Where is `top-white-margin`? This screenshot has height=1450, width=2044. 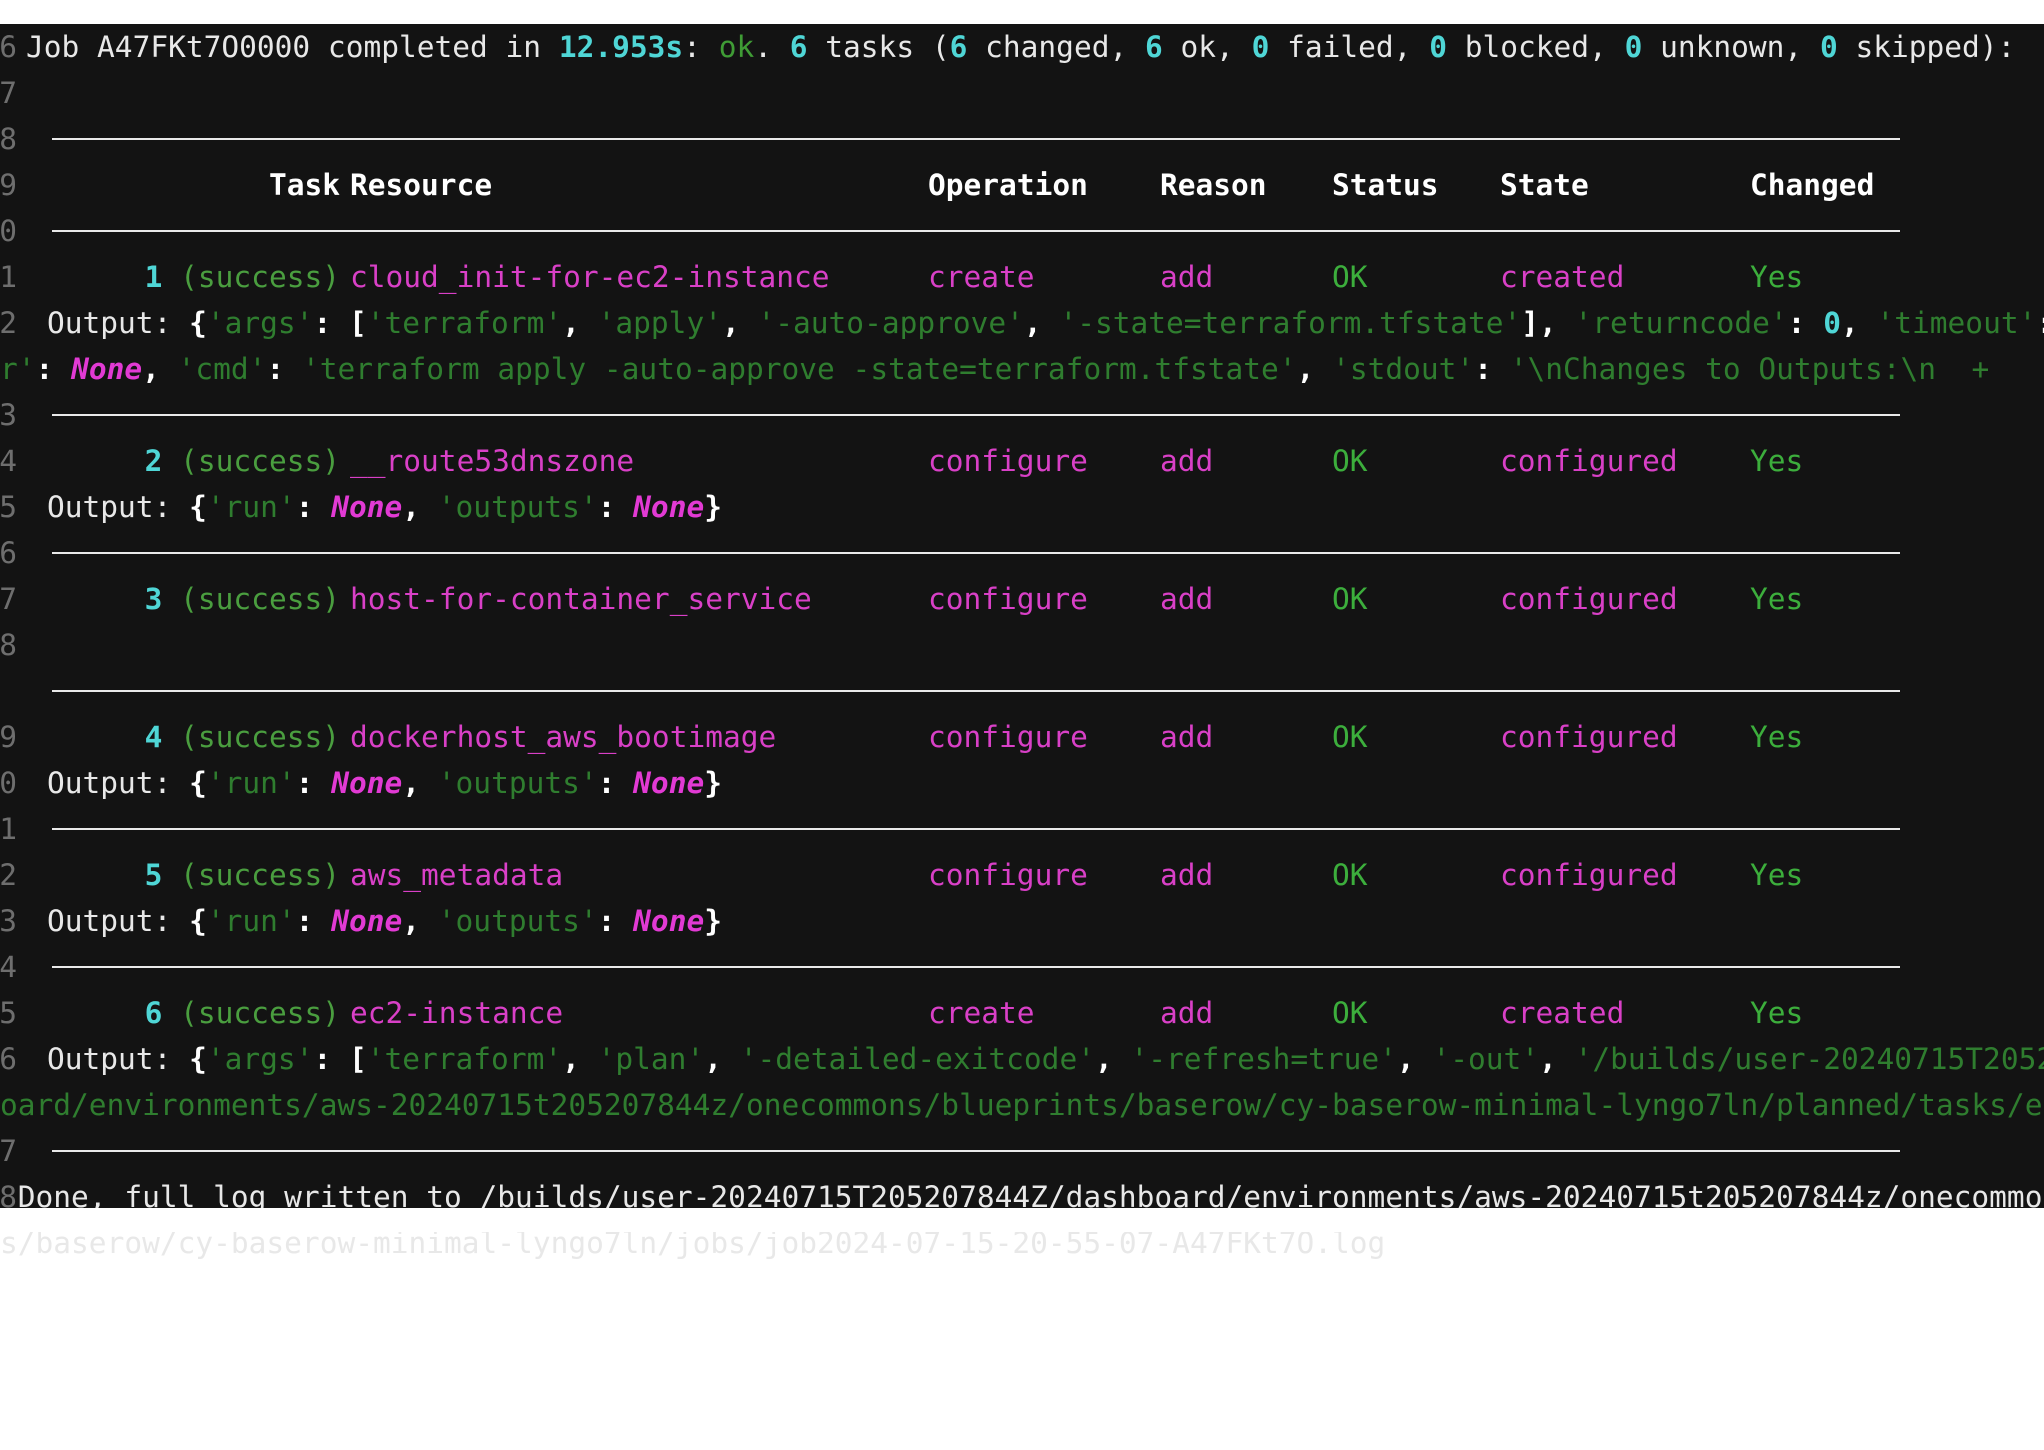 top-white-margin is located at coordinates (1022, 12).